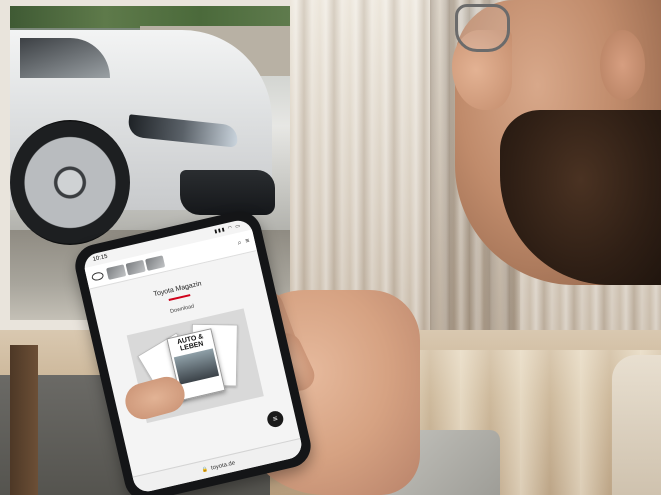 The image size is (661, 495). Describe the element at coordinates (636, 425) in the screenshot. I see `armchair` at that location.